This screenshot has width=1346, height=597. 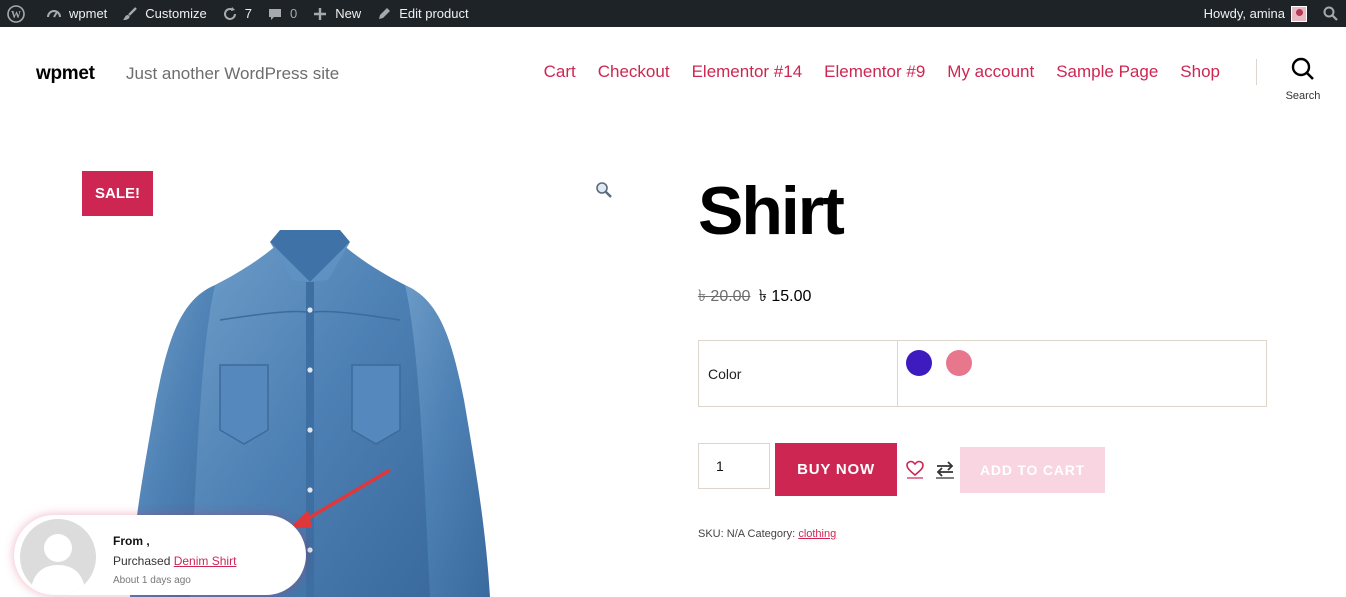 What do you see at coordinates (771, 211) in the screenshot?
I see `product-title: Shirt` at bounding box center [771, 211].